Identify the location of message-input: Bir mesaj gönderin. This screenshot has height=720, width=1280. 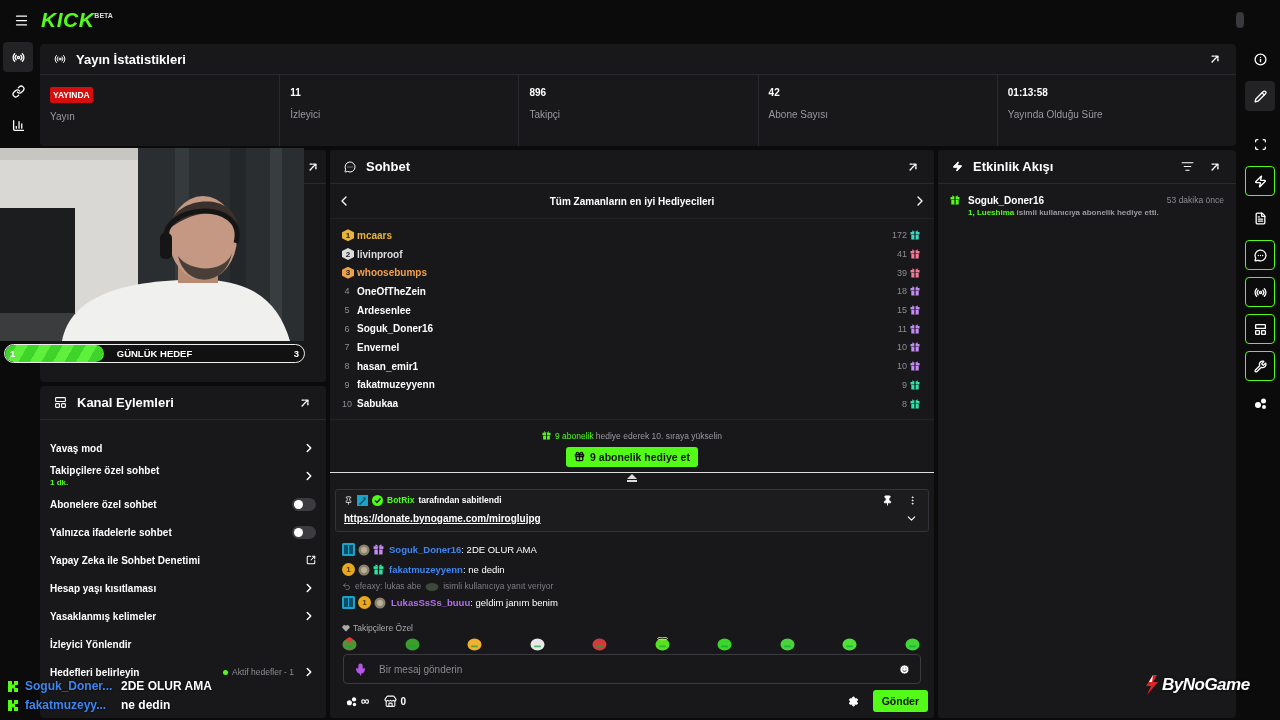
(633, 669).